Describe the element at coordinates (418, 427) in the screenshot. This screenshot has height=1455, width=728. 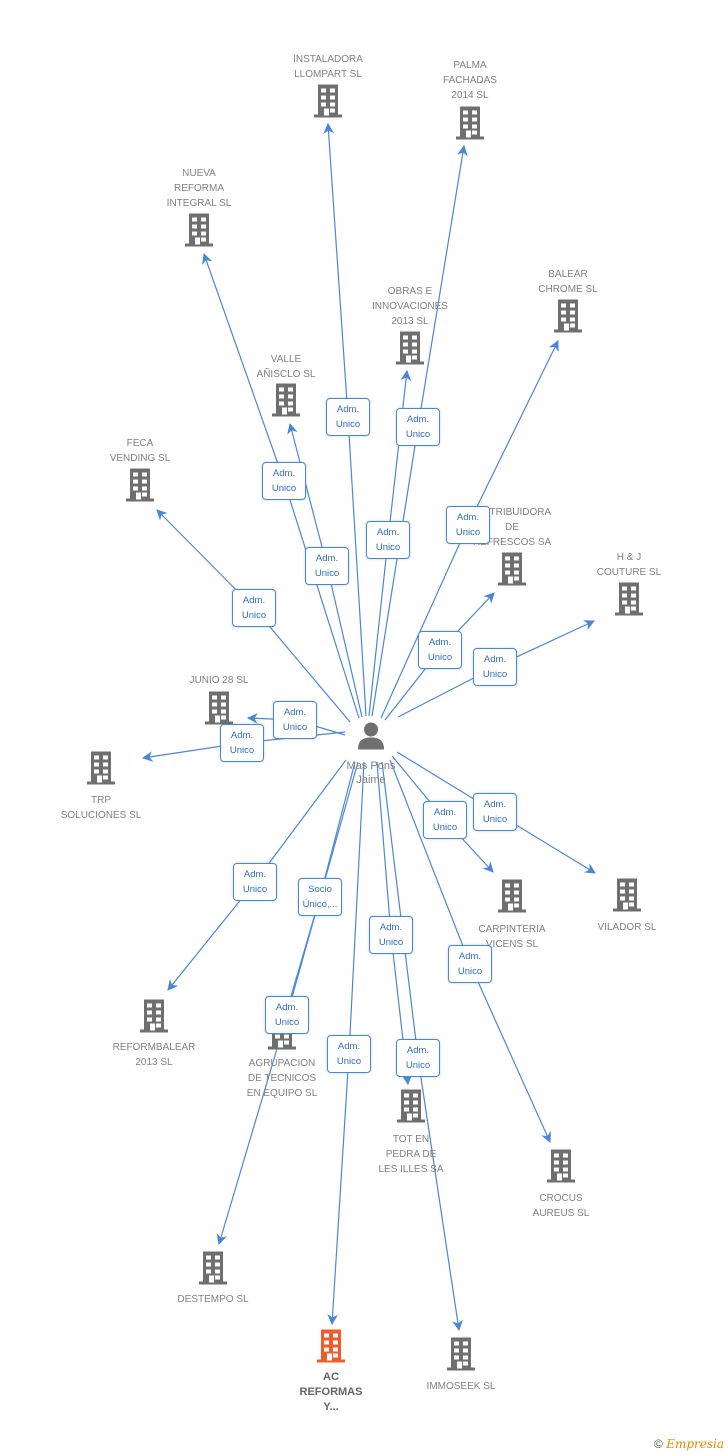
I see `relation-badge-palma: Adm. Unico` at that location.